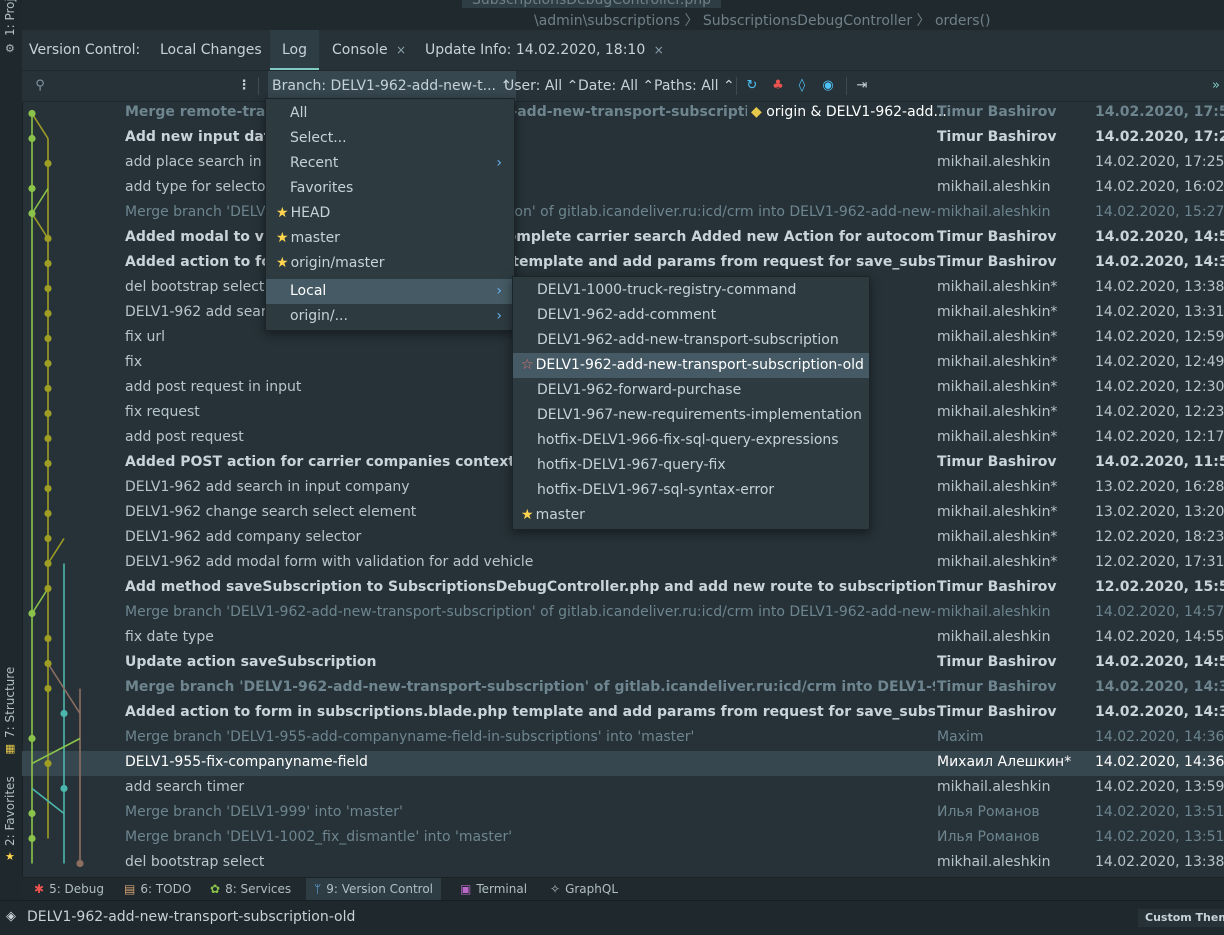 This screenshot has height=935, width=1224. I want to click on tool-window-title: Version Control:, so click(85, 50).